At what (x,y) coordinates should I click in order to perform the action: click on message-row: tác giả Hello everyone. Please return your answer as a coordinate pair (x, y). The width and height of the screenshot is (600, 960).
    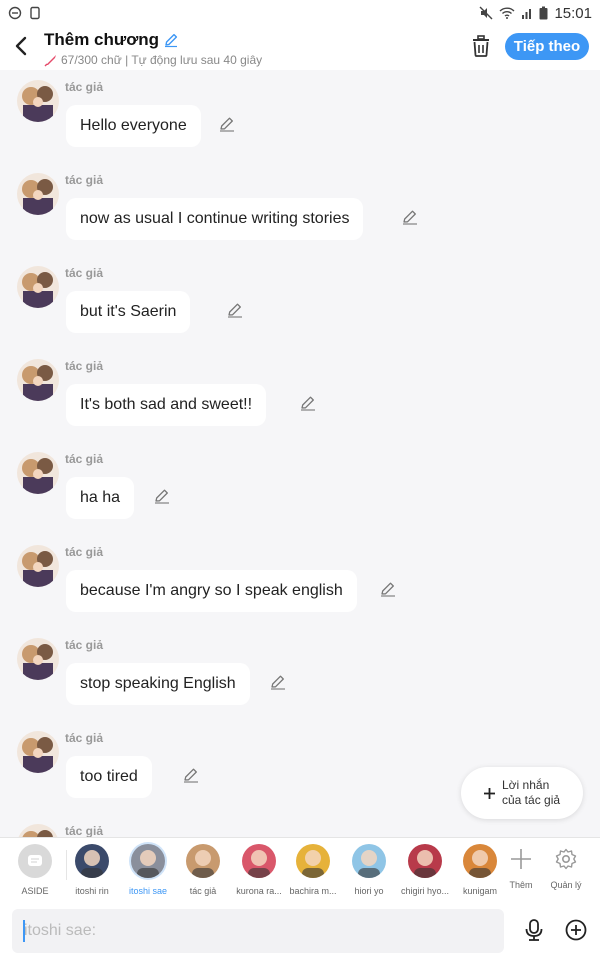
    Looking at the image, I should click on (300, 116).